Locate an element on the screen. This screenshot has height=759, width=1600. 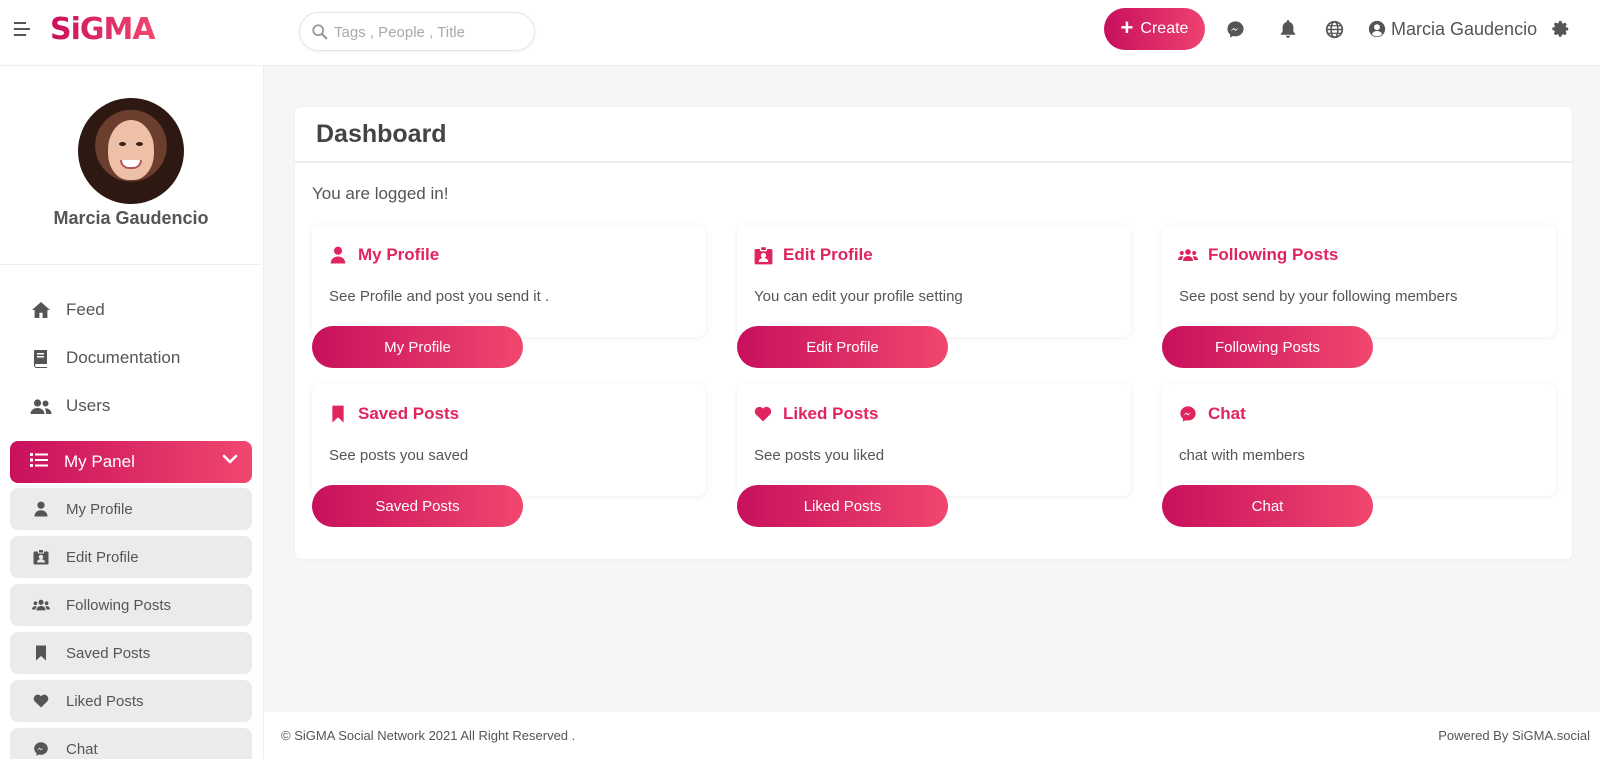
users-icon is located at coordinates (41, 406).